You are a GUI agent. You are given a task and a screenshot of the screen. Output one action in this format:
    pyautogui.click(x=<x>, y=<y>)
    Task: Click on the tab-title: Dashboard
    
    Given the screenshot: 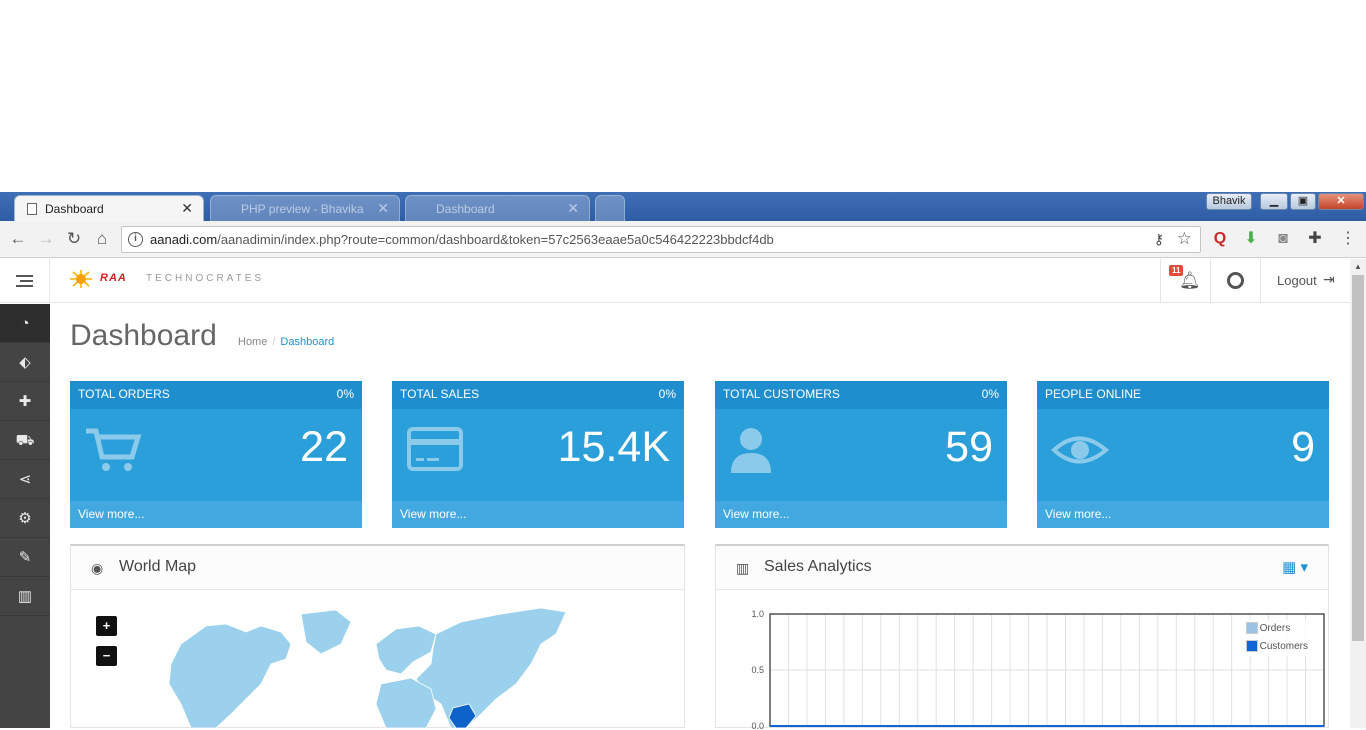 What is the action you would take?
    pyautogui.click(x=74, y=209)
    